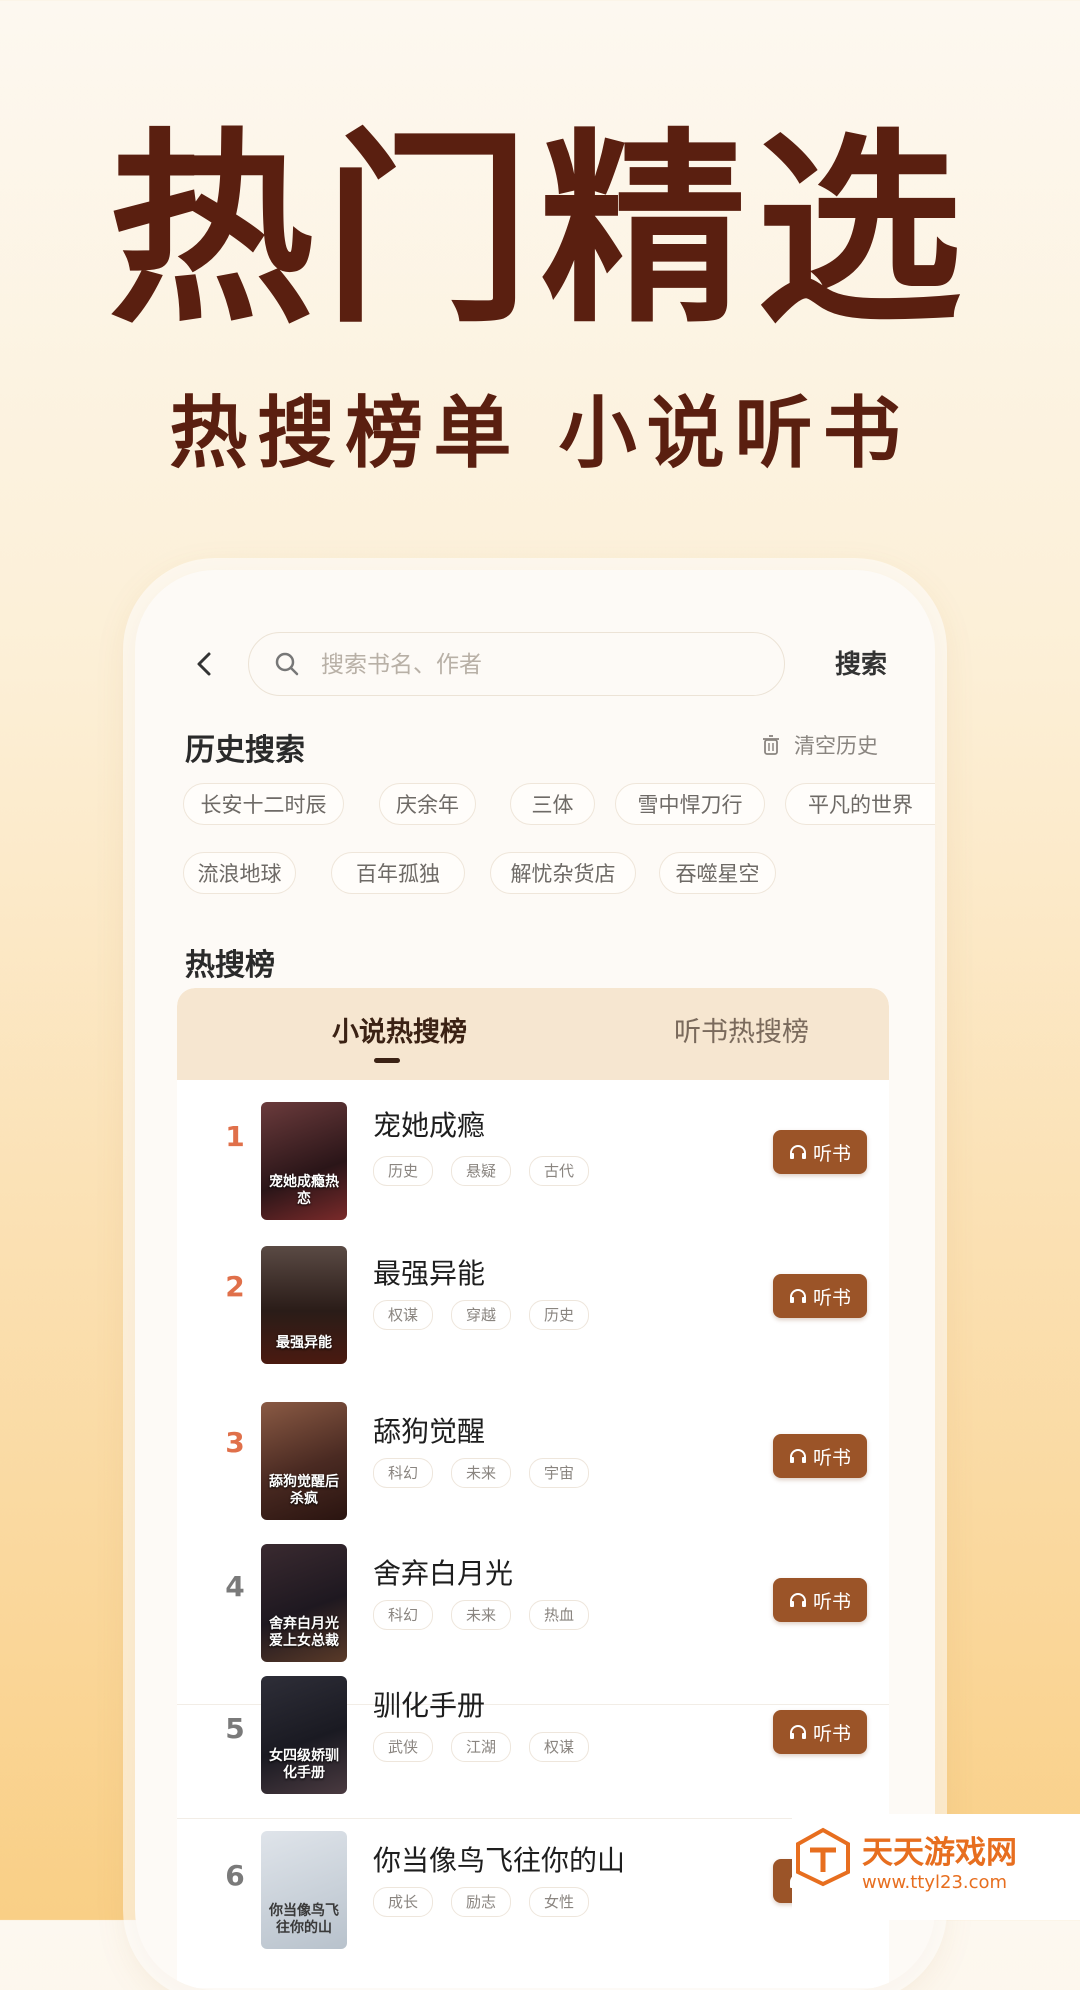  What do you see at coordinates (304, 1920) in the screenshot?
I see `cover-text: 你当像鸟飞往你的山` at bounding box center [304, 1920].